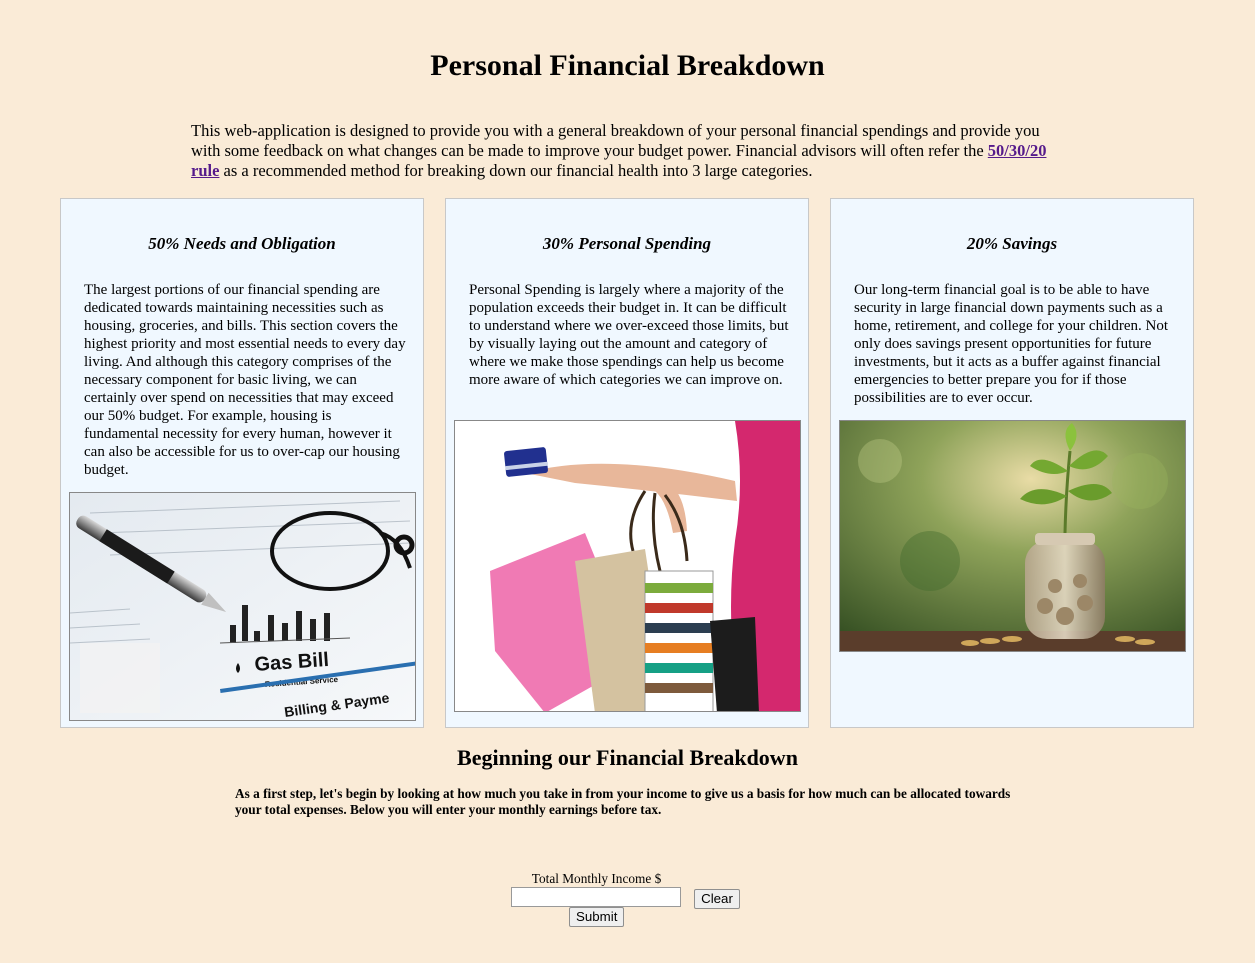  Describe the element at coordinates (717, 899) in the screenshot. I see `clear-button: Clear` at that location.